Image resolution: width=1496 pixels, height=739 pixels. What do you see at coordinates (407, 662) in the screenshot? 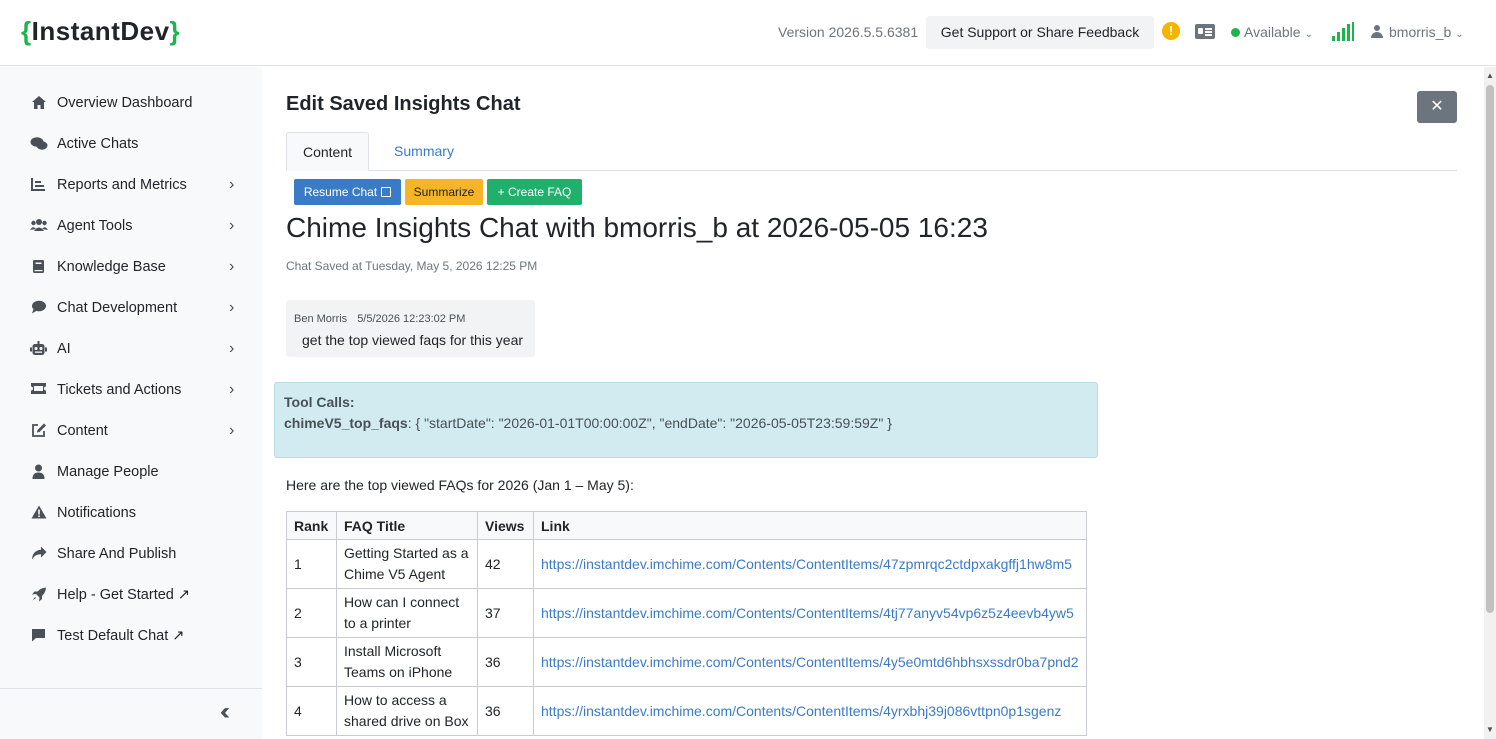
I see `title-cell: Install Microsoft Teams on iPhone` at bounding box center [407, 662].